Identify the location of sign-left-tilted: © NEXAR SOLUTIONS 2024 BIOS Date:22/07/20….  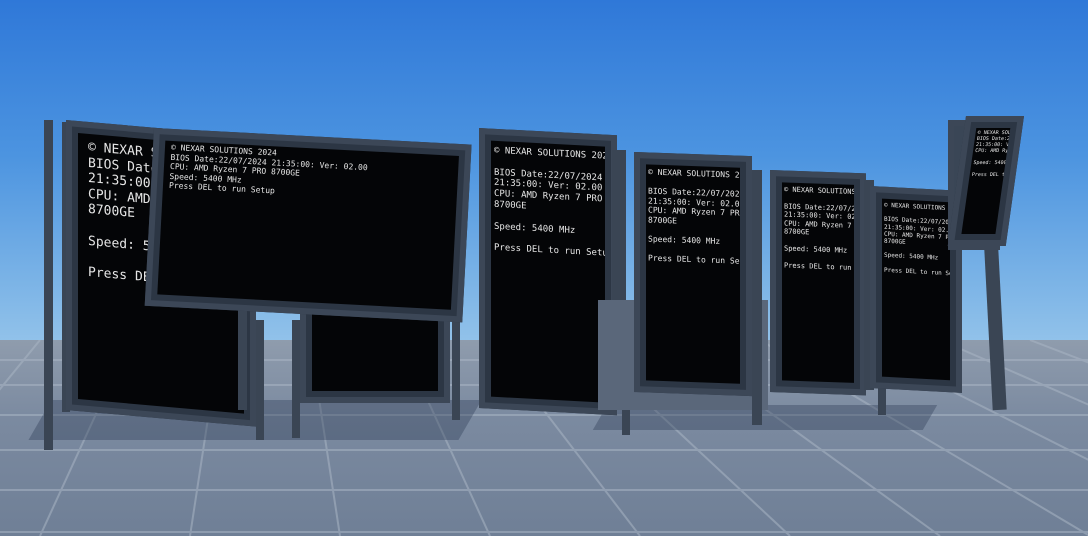
(308, 225).